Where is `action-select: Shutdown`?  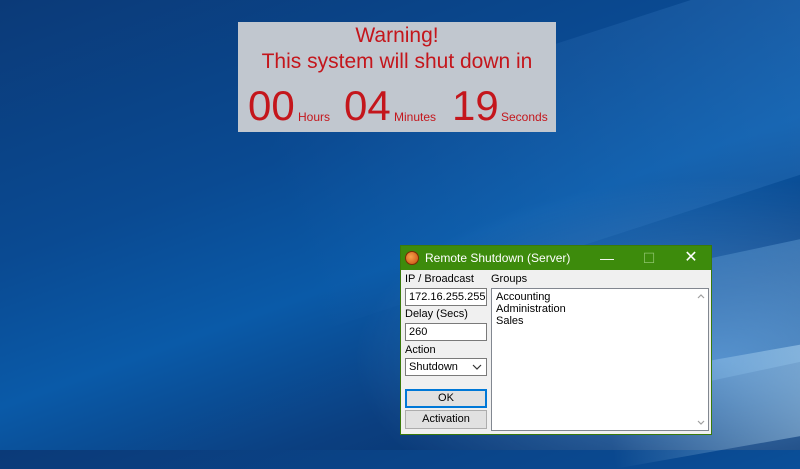
action-select: Shutdown is located at coordinates (446, 367).